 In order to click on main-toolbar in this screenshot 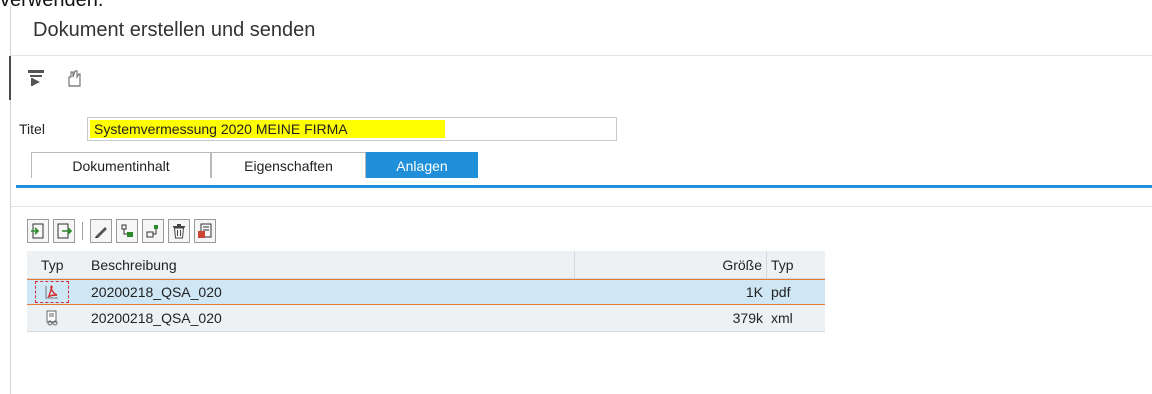, I will do `click(580, 78)`.